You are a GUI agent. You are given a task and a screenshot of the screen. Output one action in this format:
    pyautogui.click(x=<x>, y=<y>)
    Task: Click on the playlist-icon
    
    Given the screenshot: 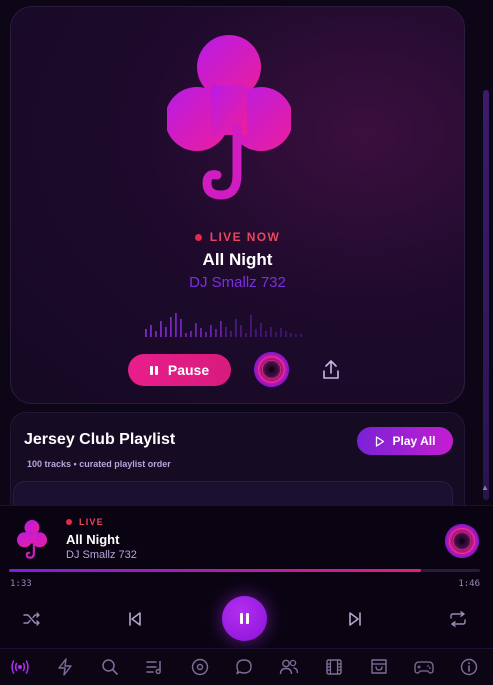 What is the action you would take?
    pyautogui.click(x=155, y=667)
    